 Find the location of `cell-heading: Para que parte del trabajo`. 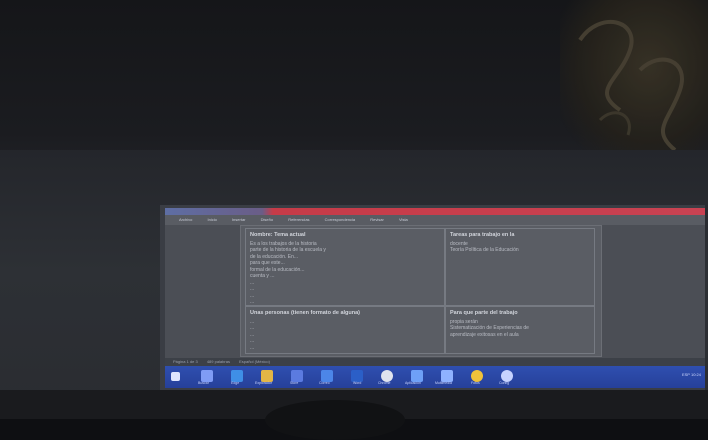

cell-heading: Para que parte del trabajo is located at coordinates (484, 313).